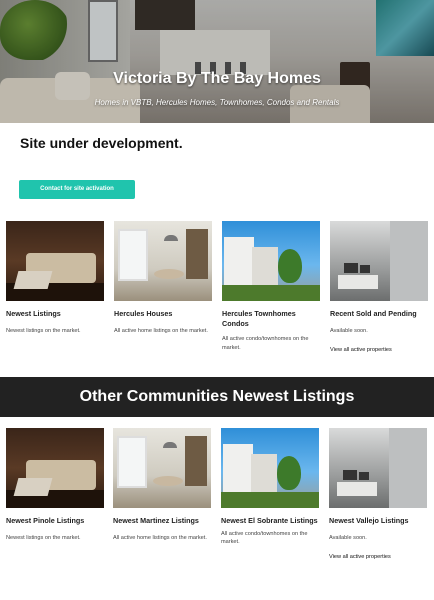  I want to click on listing-description: Newest listings on the market., so click(43, 331).